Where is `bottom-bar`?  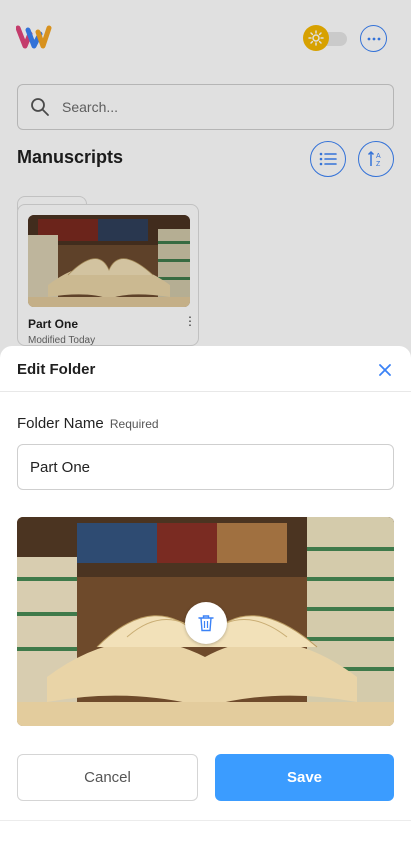 bottom-bar is located at coordinates (205, 834).